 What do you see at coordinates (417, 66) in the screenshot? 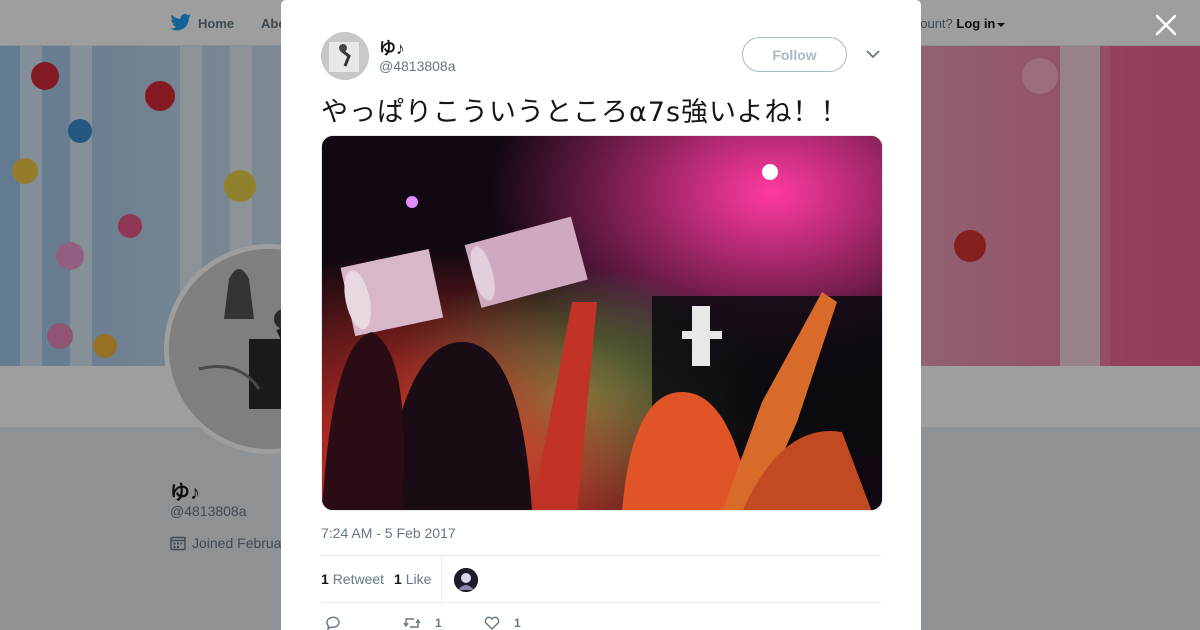
I see `author-handle: @4813808a` at bounding box center [417, 66].